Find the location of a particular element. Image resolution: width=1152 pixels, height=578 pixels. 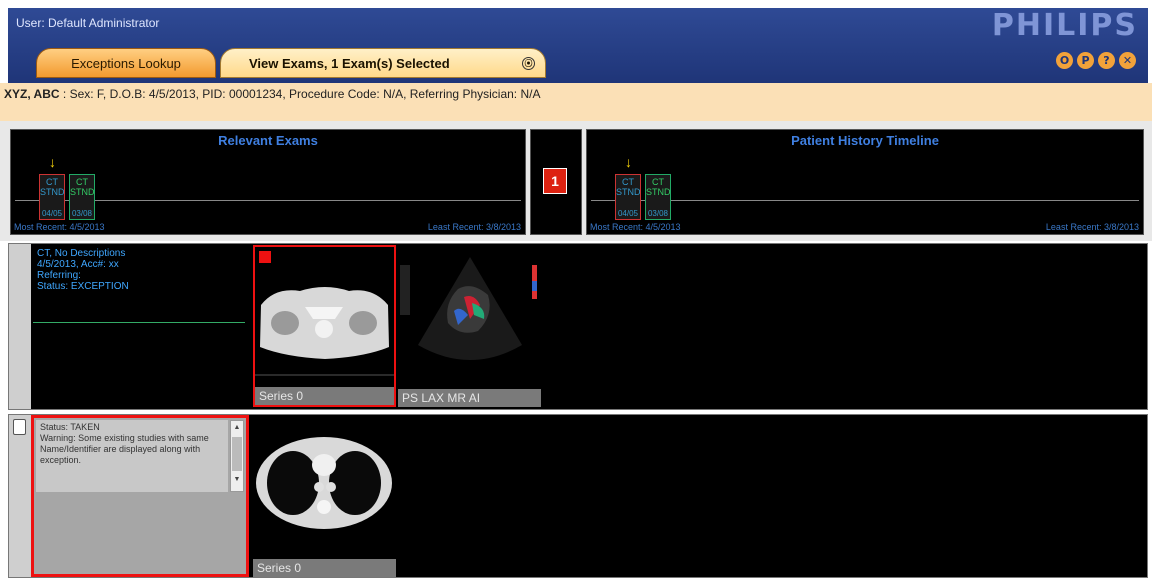

header-icons: O P ? ✕ is located at coordinates (1096, 60).